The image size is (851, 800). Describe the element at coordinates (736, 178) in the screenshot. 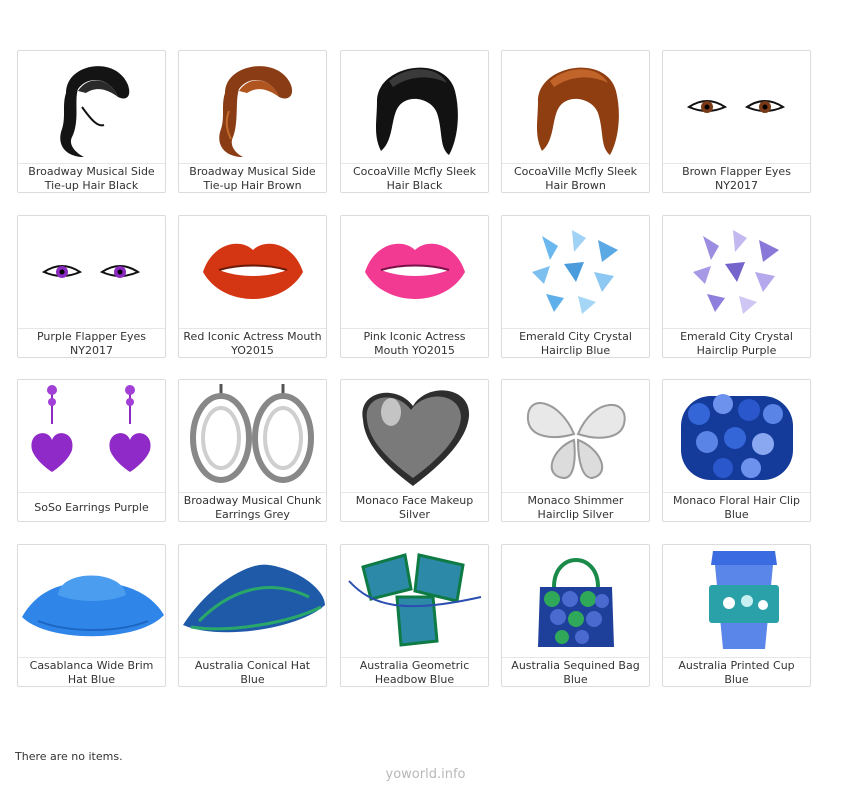

I see `item-name: Brown Flapper Eyes NY2017` at that location.